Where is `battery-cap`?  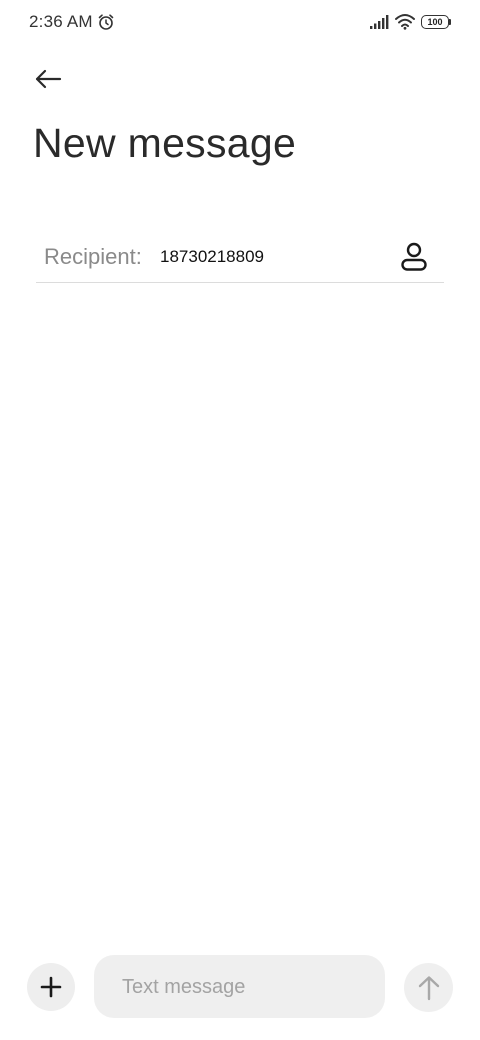 battery-cap is located at coordinates (450, 22).